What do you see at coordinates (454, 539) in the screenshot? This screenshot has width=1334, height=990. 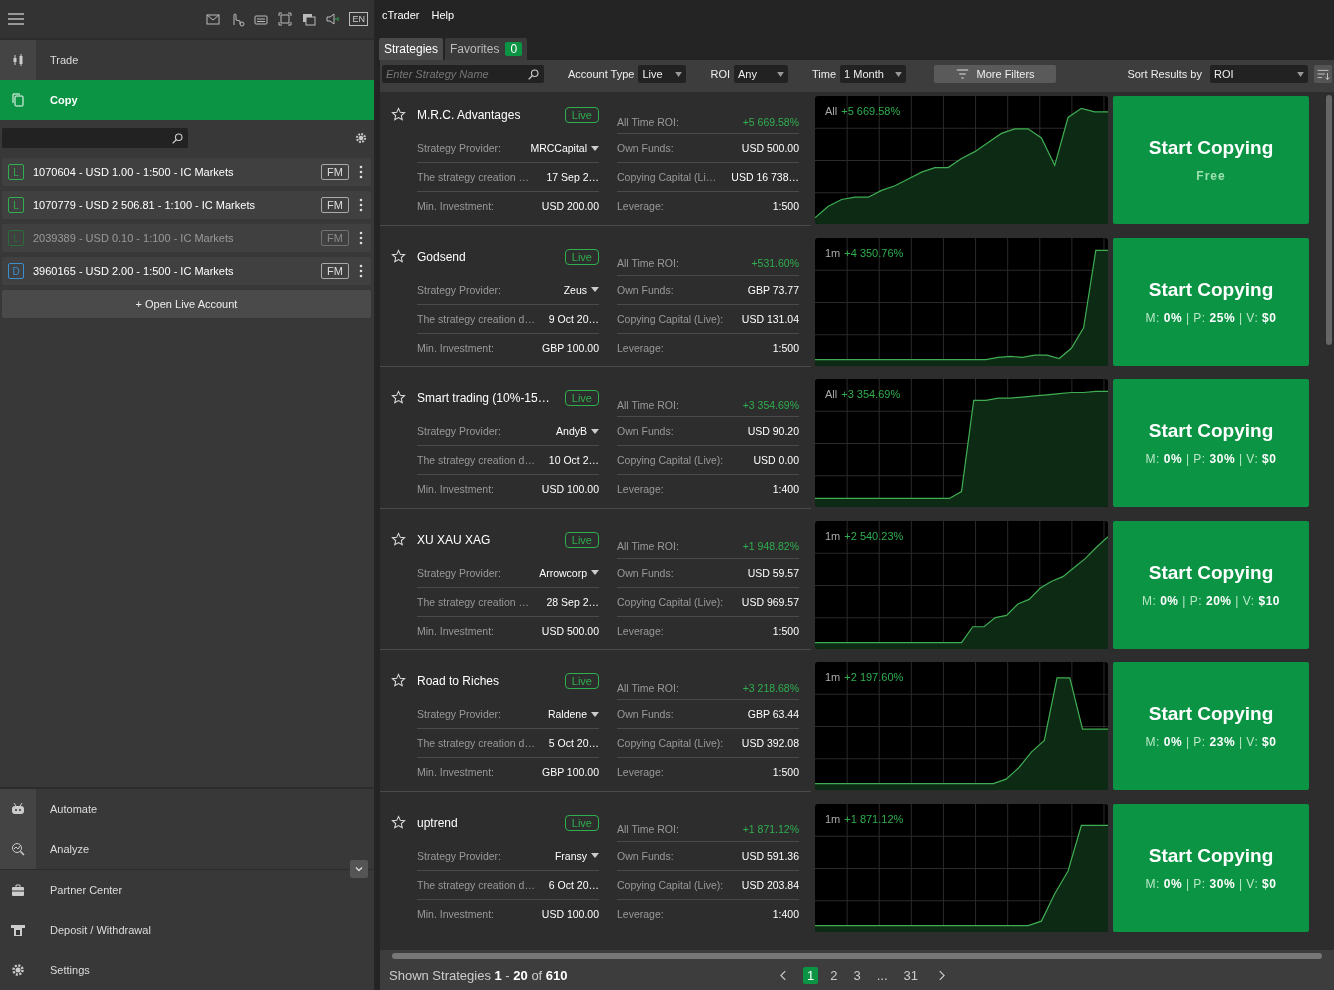 I see `strategy-name: XU XAU XAG` at bounding box center [454, 539].